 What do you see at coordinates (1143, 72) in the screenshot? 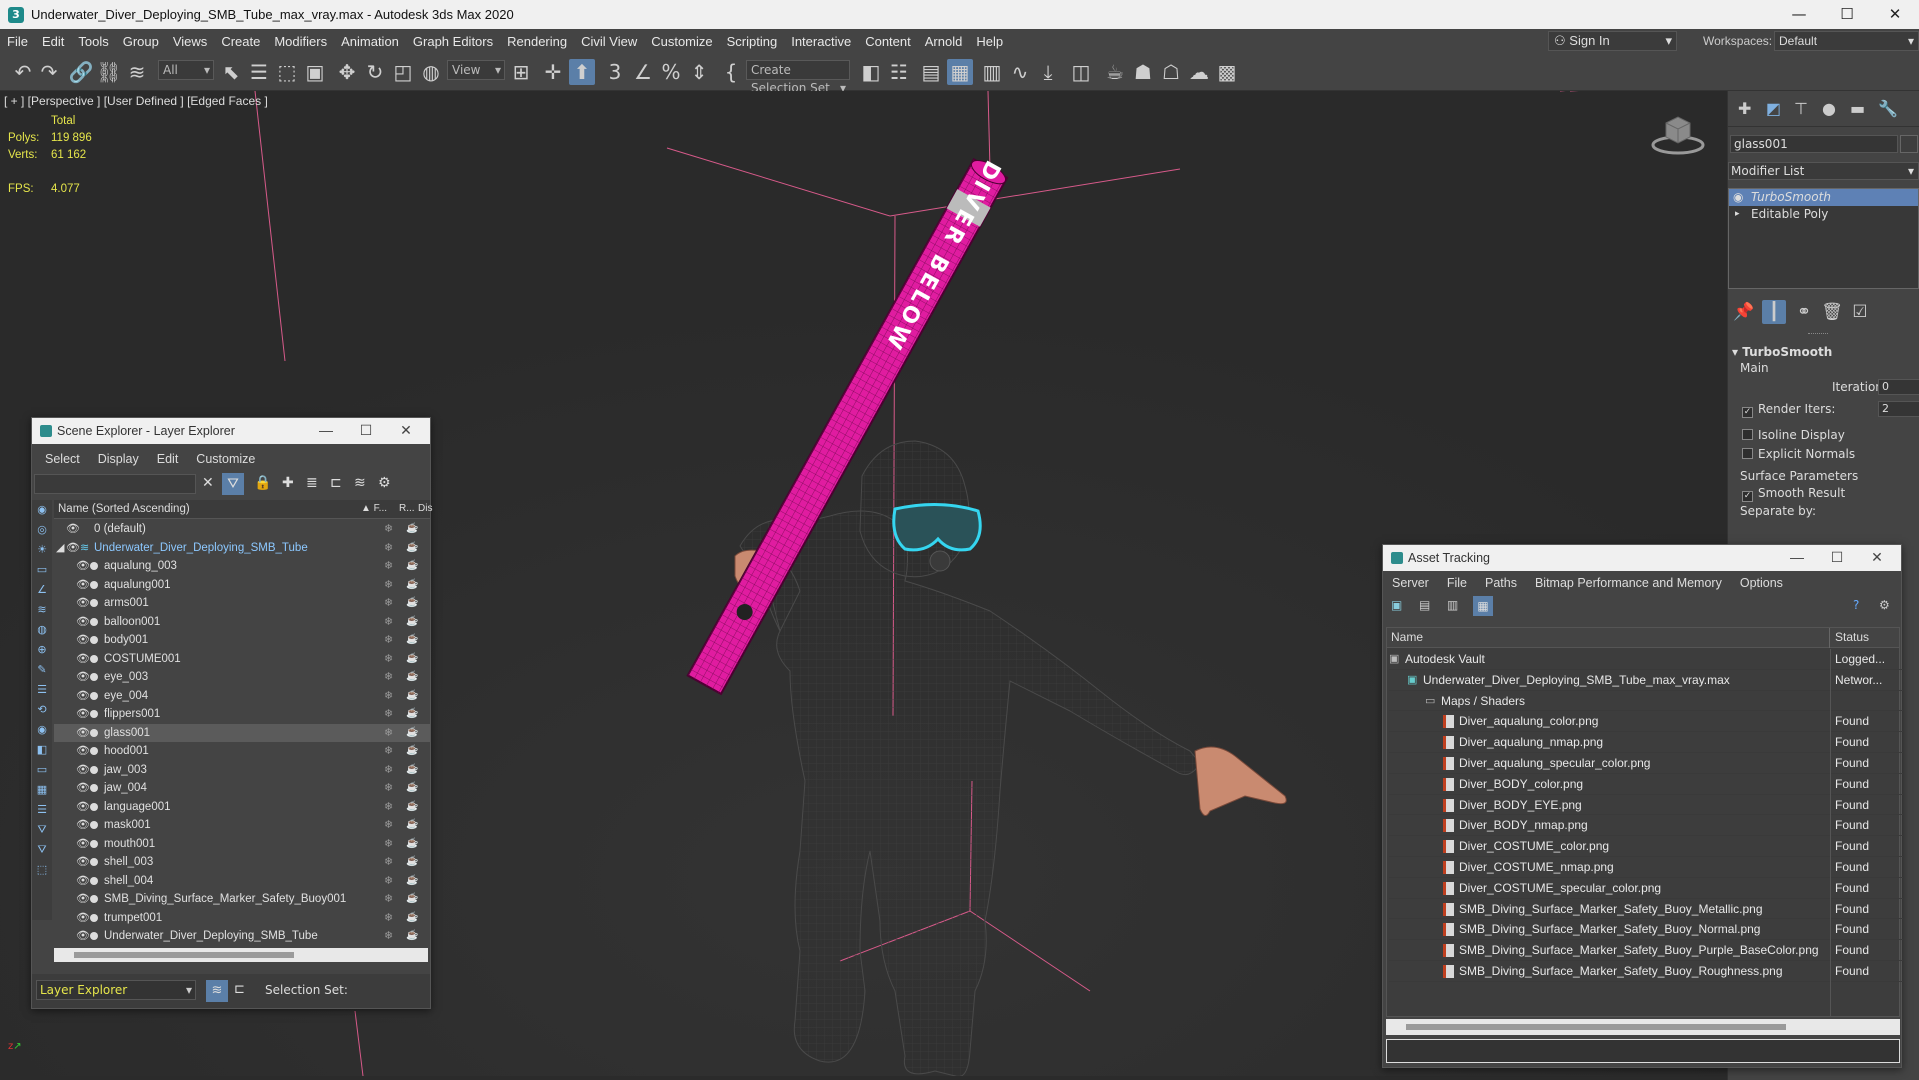
I see `rendered-frame-window-icon: ☗` at bounding box center [1143, 72].